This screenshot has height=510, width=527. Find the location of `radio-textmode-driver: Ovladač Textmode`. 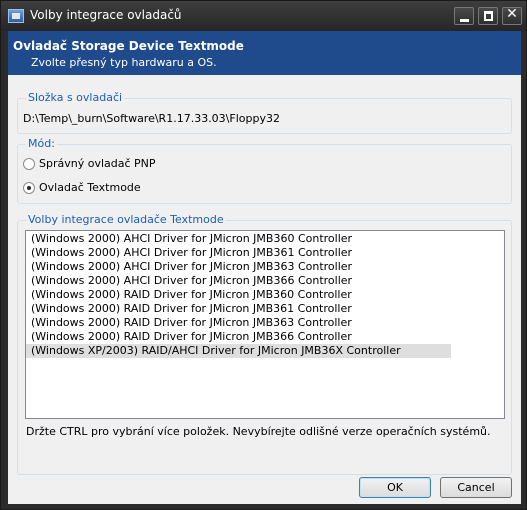

radio-textmode-driver: Ovladač Textmode is located at coordinates (82, 187).